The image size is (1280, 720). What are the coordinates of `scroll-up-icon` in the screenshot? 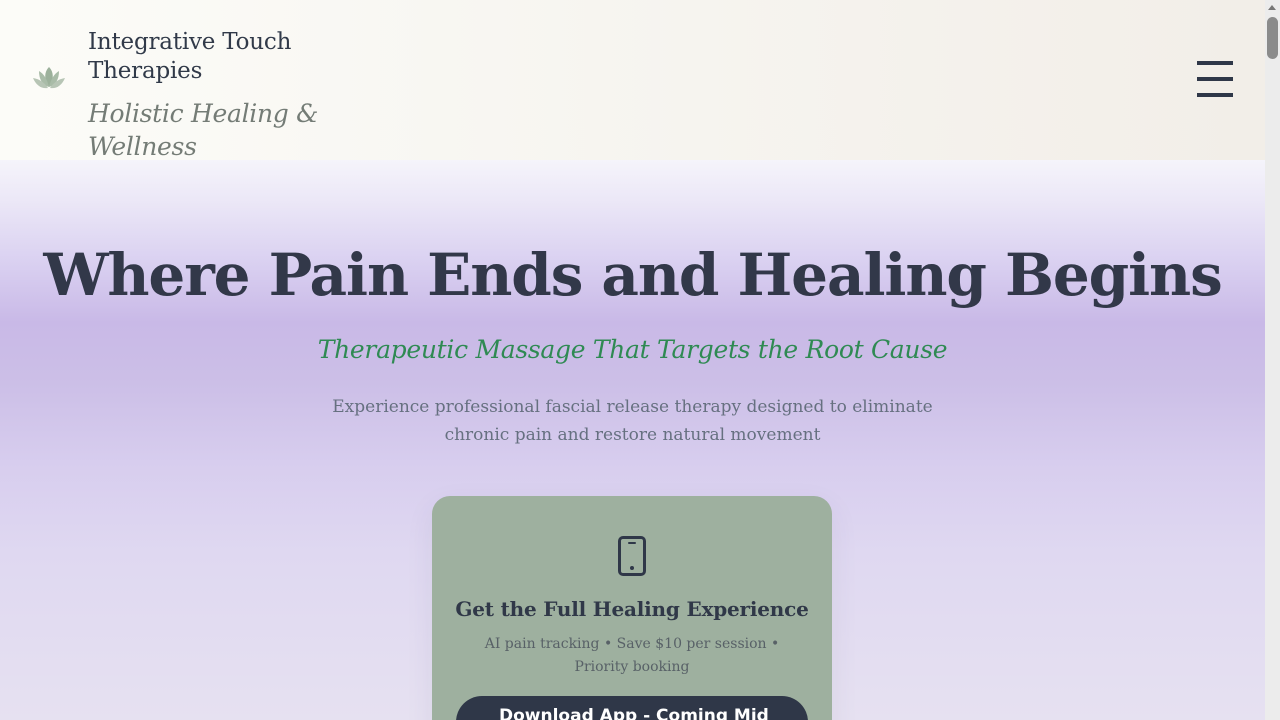 It's located at (1272, 7).